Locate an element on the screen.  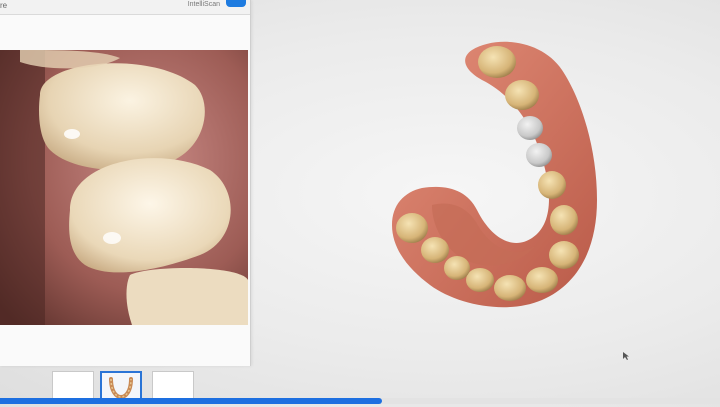
intelliscan-label: IntelliScan is located at coordinates (203, 4).